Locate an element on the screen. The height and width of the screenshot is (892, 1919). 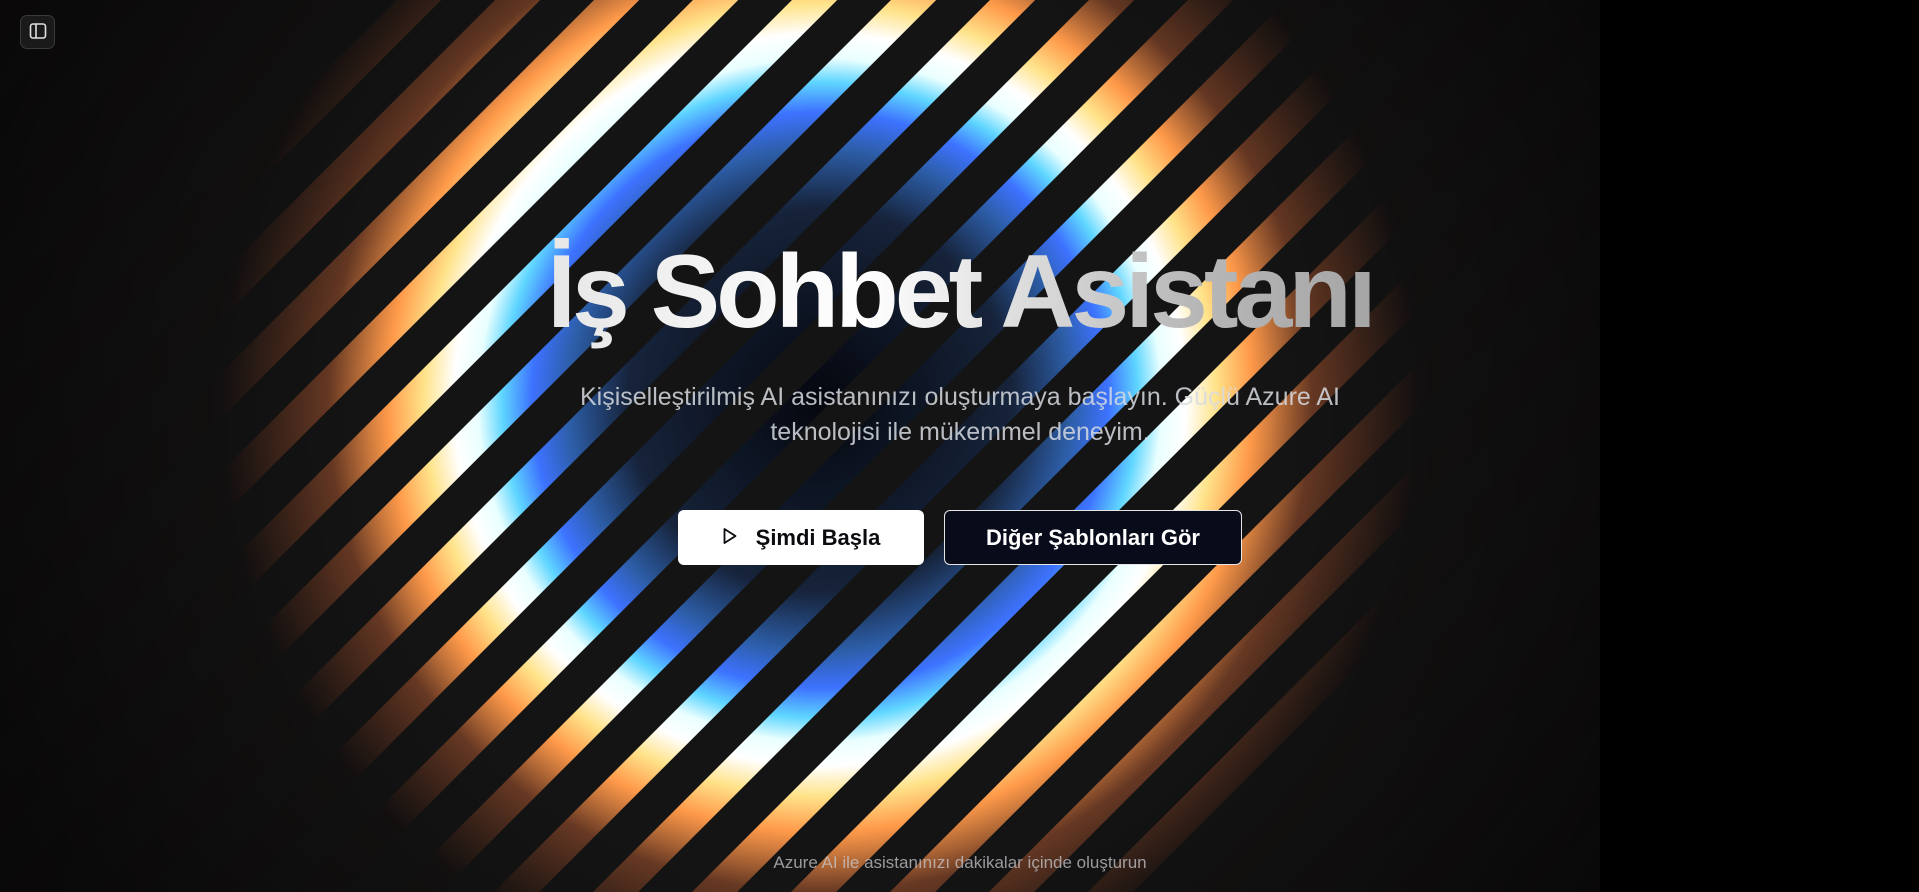
start-now-button: Şimdi Başla is located at coordinates (801, 537).